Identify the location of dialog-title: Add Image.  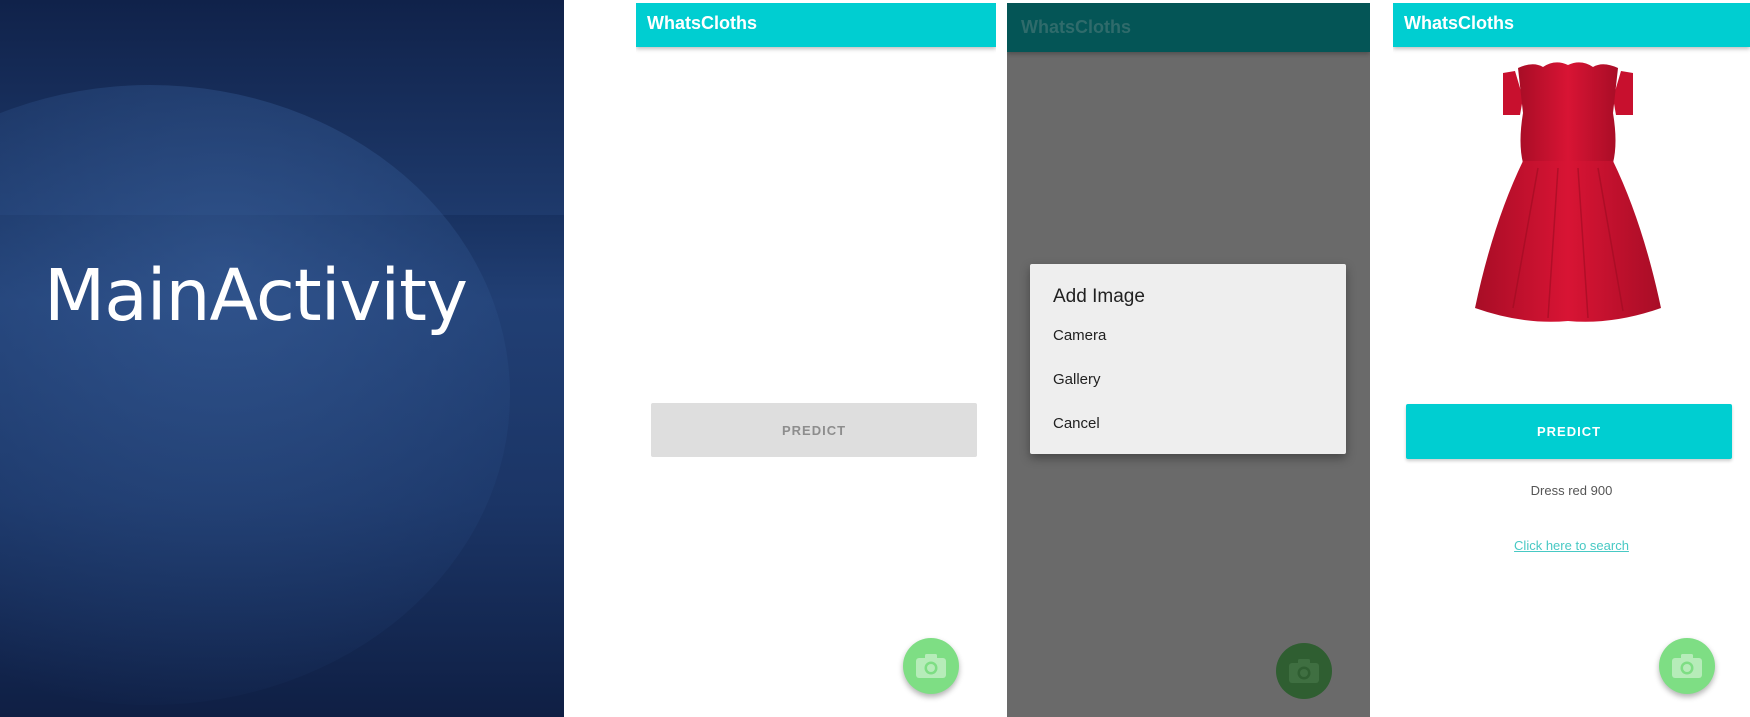
(1099, 296).